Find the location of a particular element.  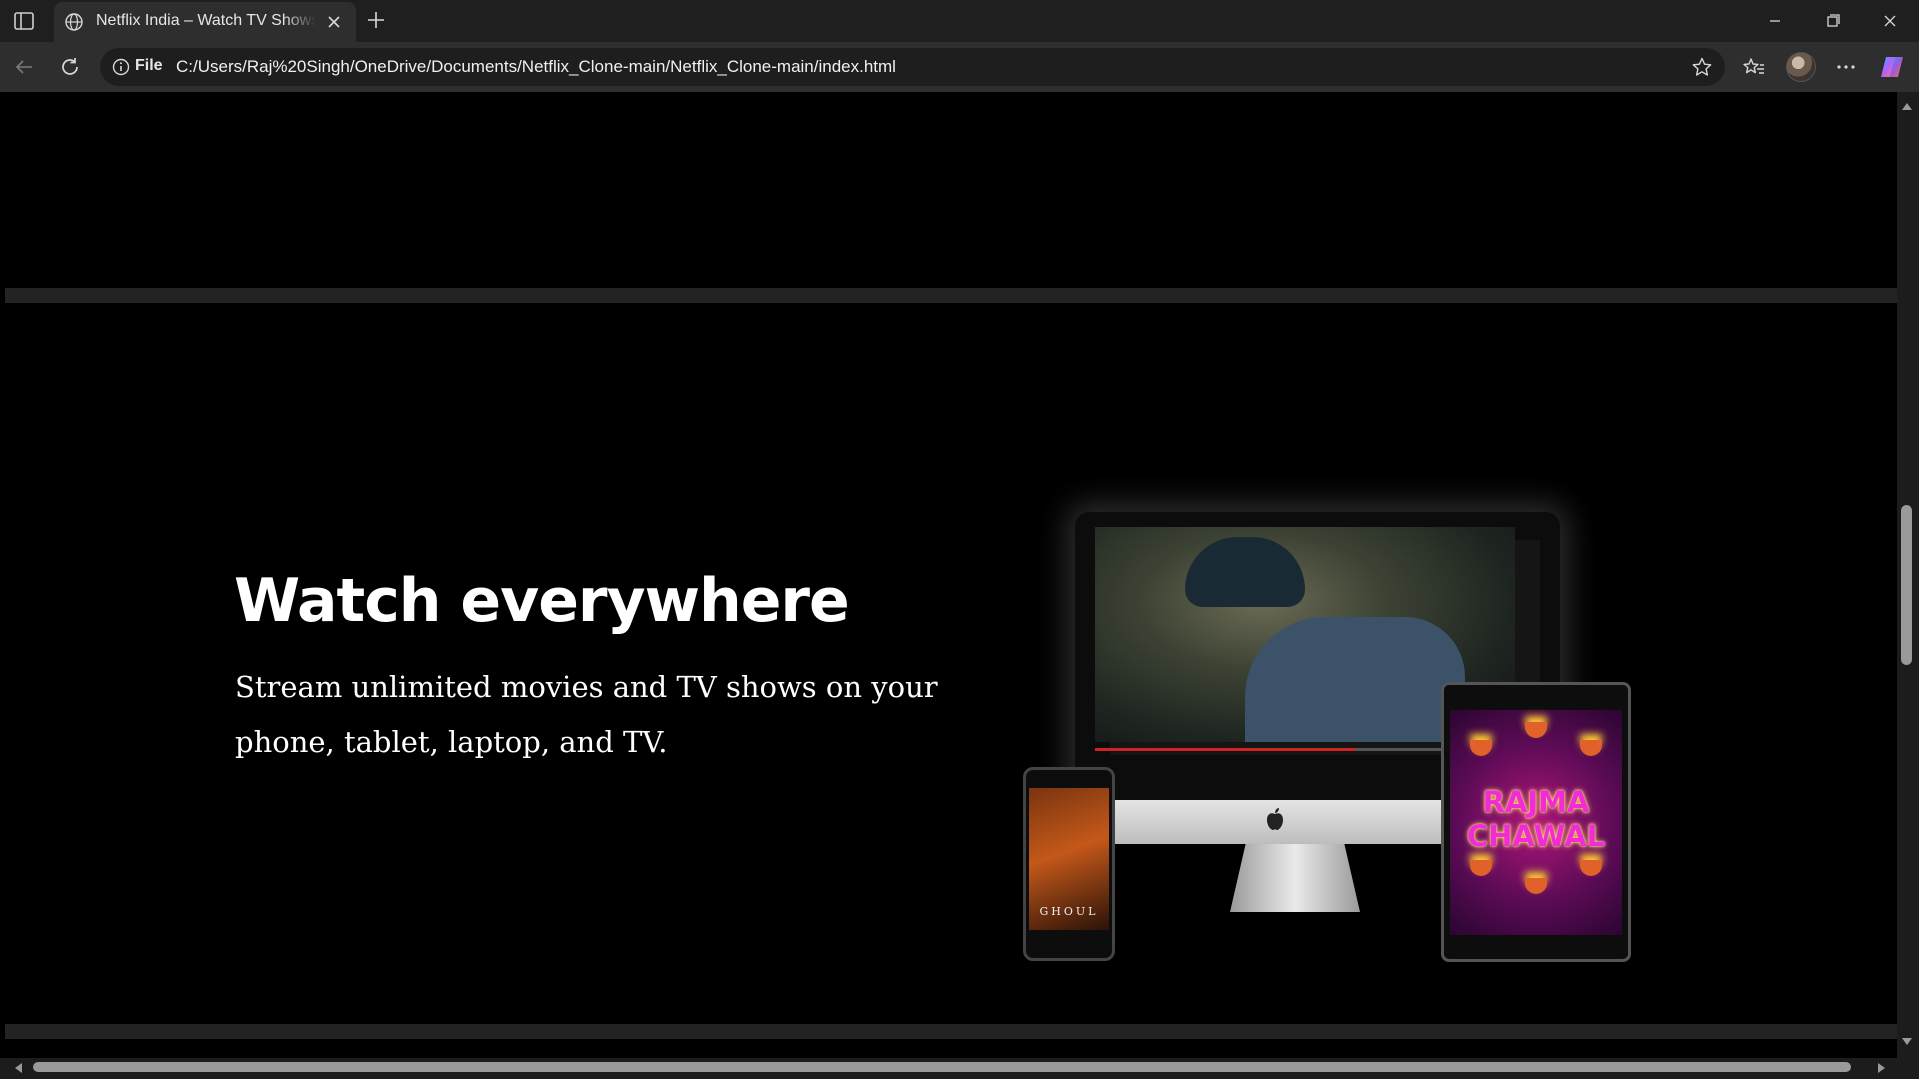

globe-icon is located at coordinates (74, 22).